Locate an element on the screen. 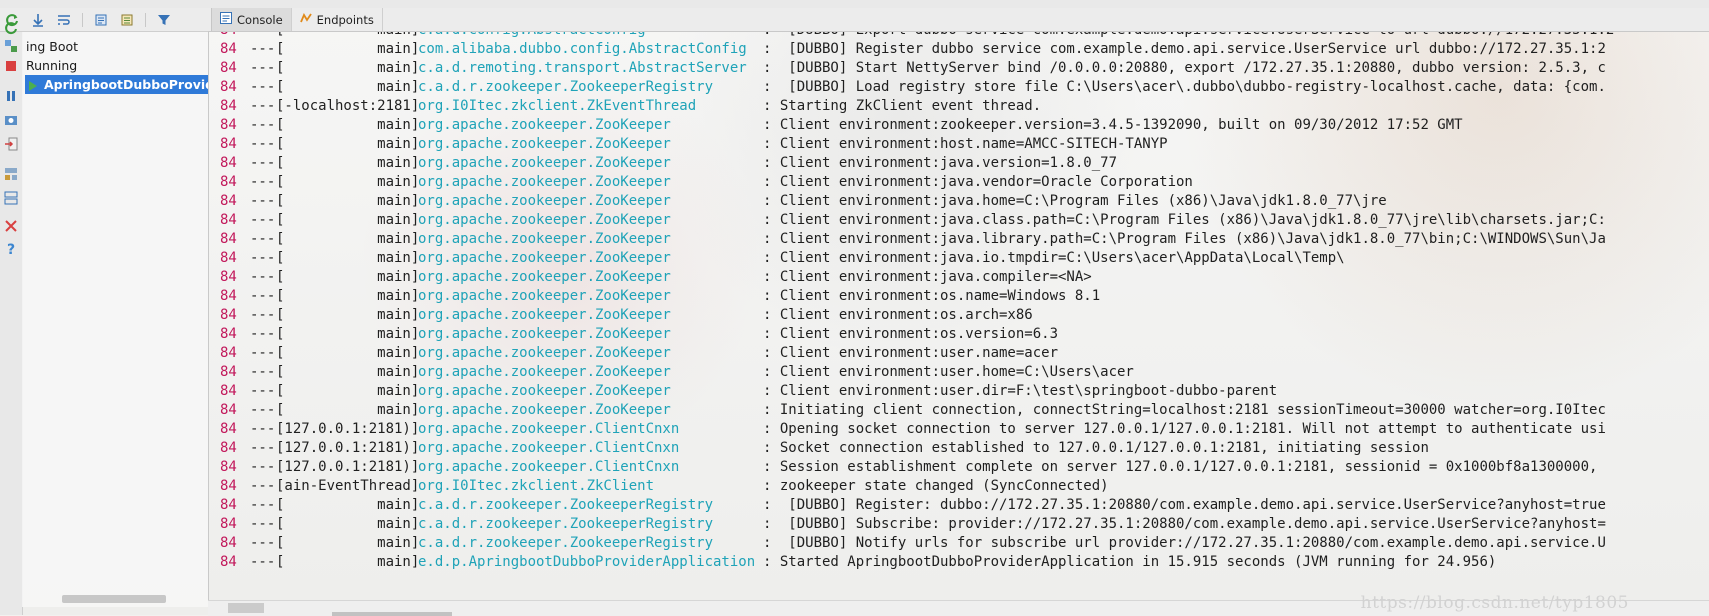 The image size is (1709, 616). endpoints-icon is located at coordinates (305, 19).